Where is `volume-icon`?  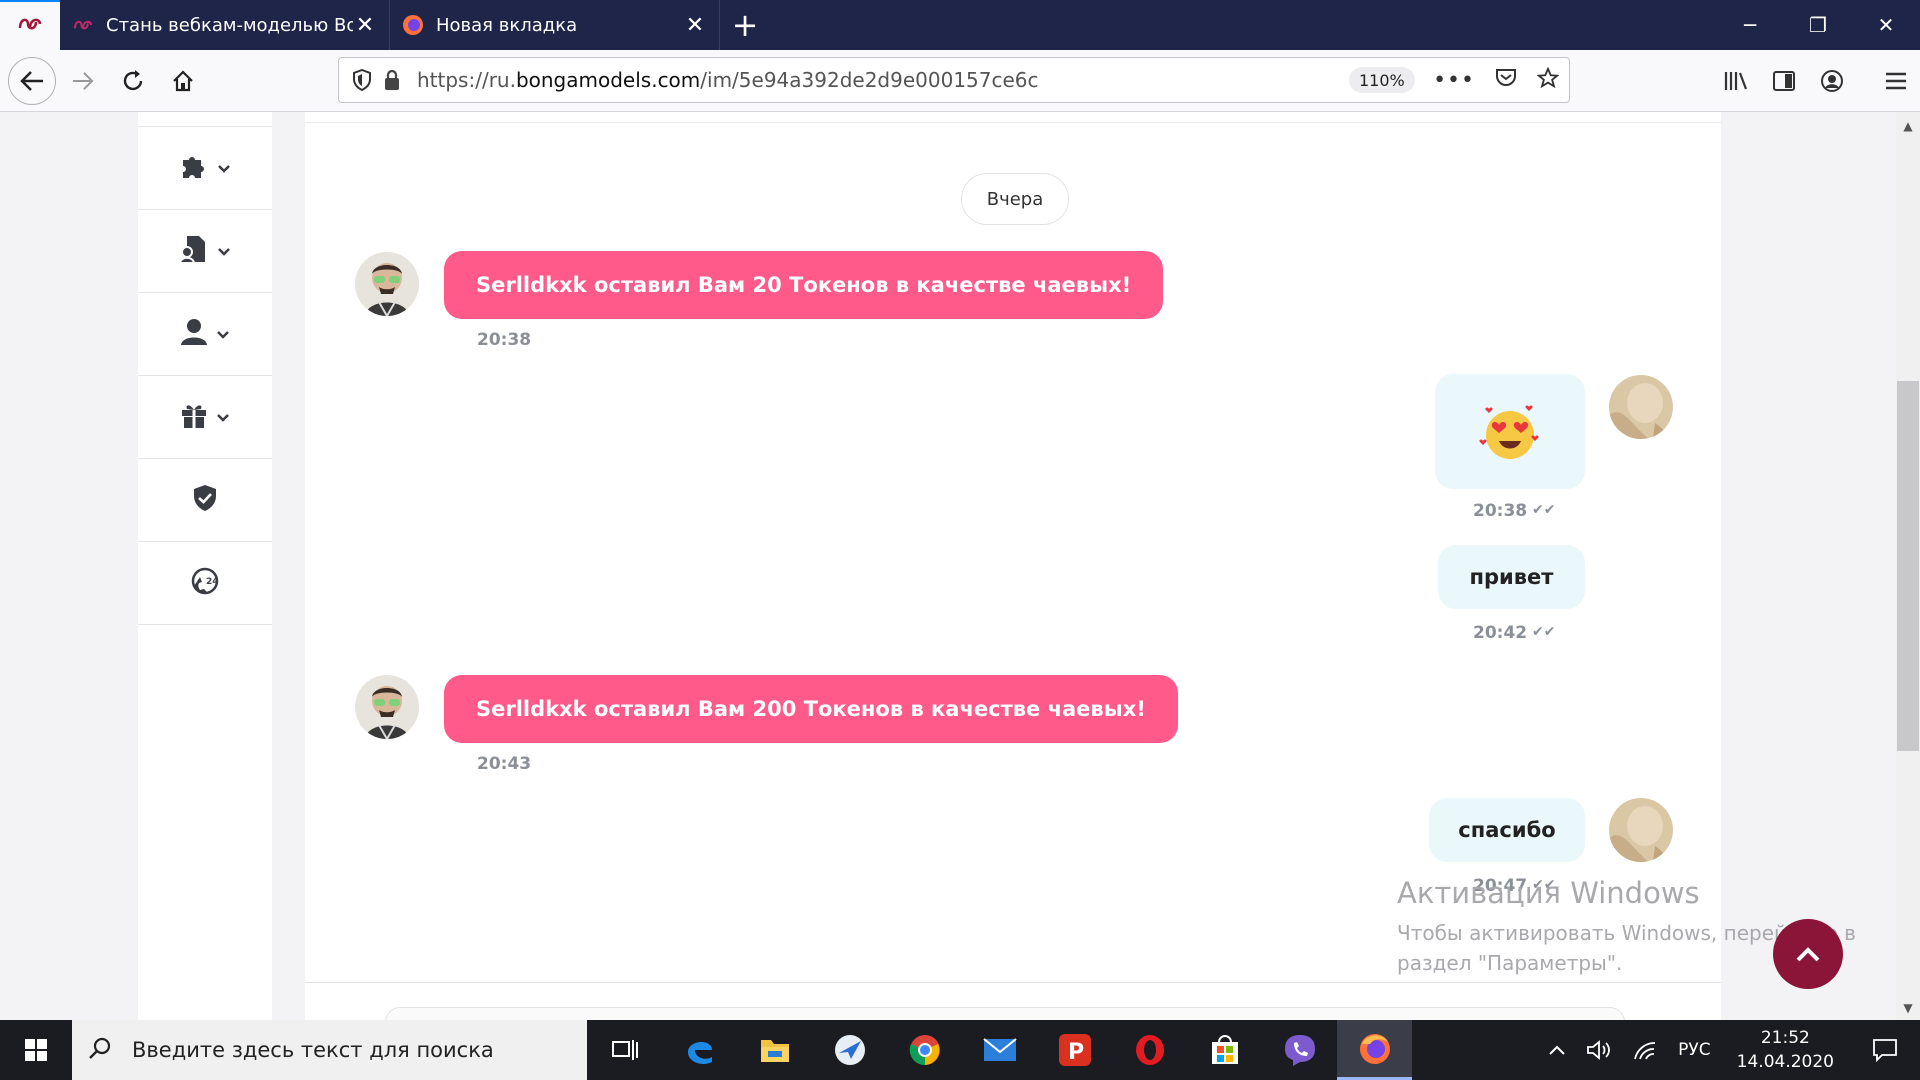 volume-icon is located at coordinates (1599, 1050).